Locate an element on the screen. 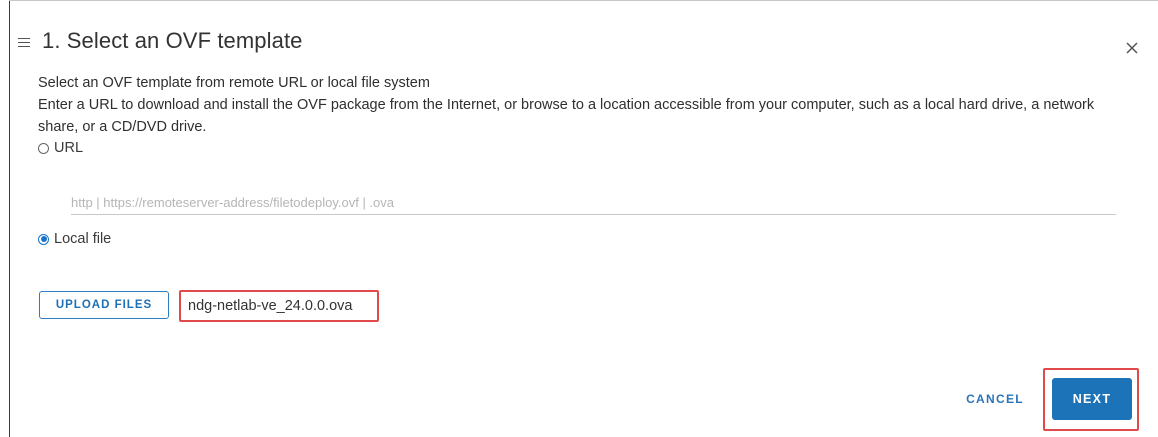 This screenshot has width=1158, height=437. dialog-left-border is located at coordinates (9, 218).